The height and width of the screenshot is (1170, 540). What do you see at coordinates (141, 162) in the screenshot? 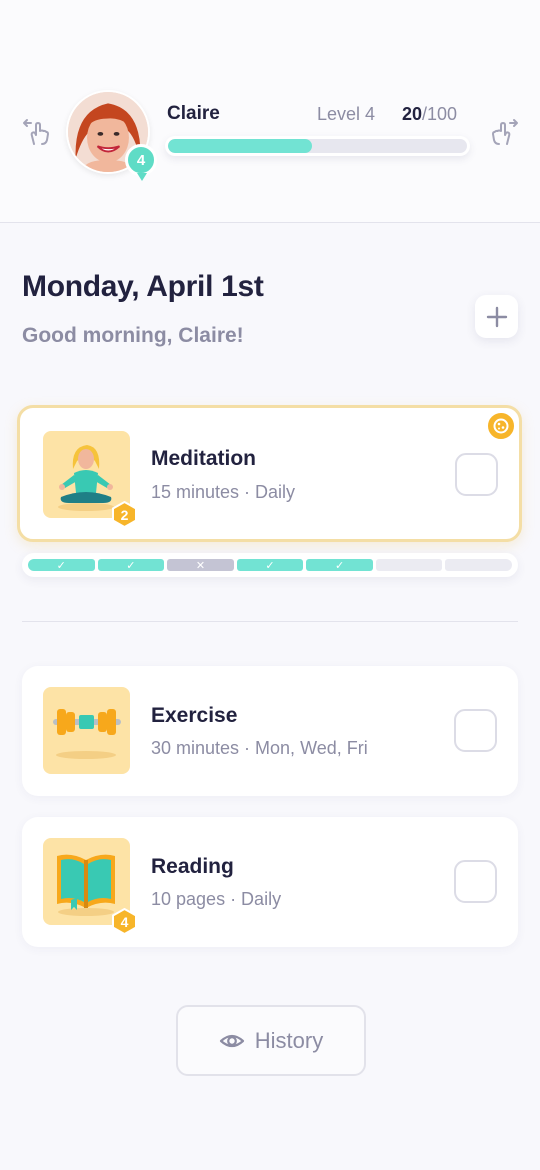
I see `avatar-level-badge: 4` at bounding box center [141, 162].